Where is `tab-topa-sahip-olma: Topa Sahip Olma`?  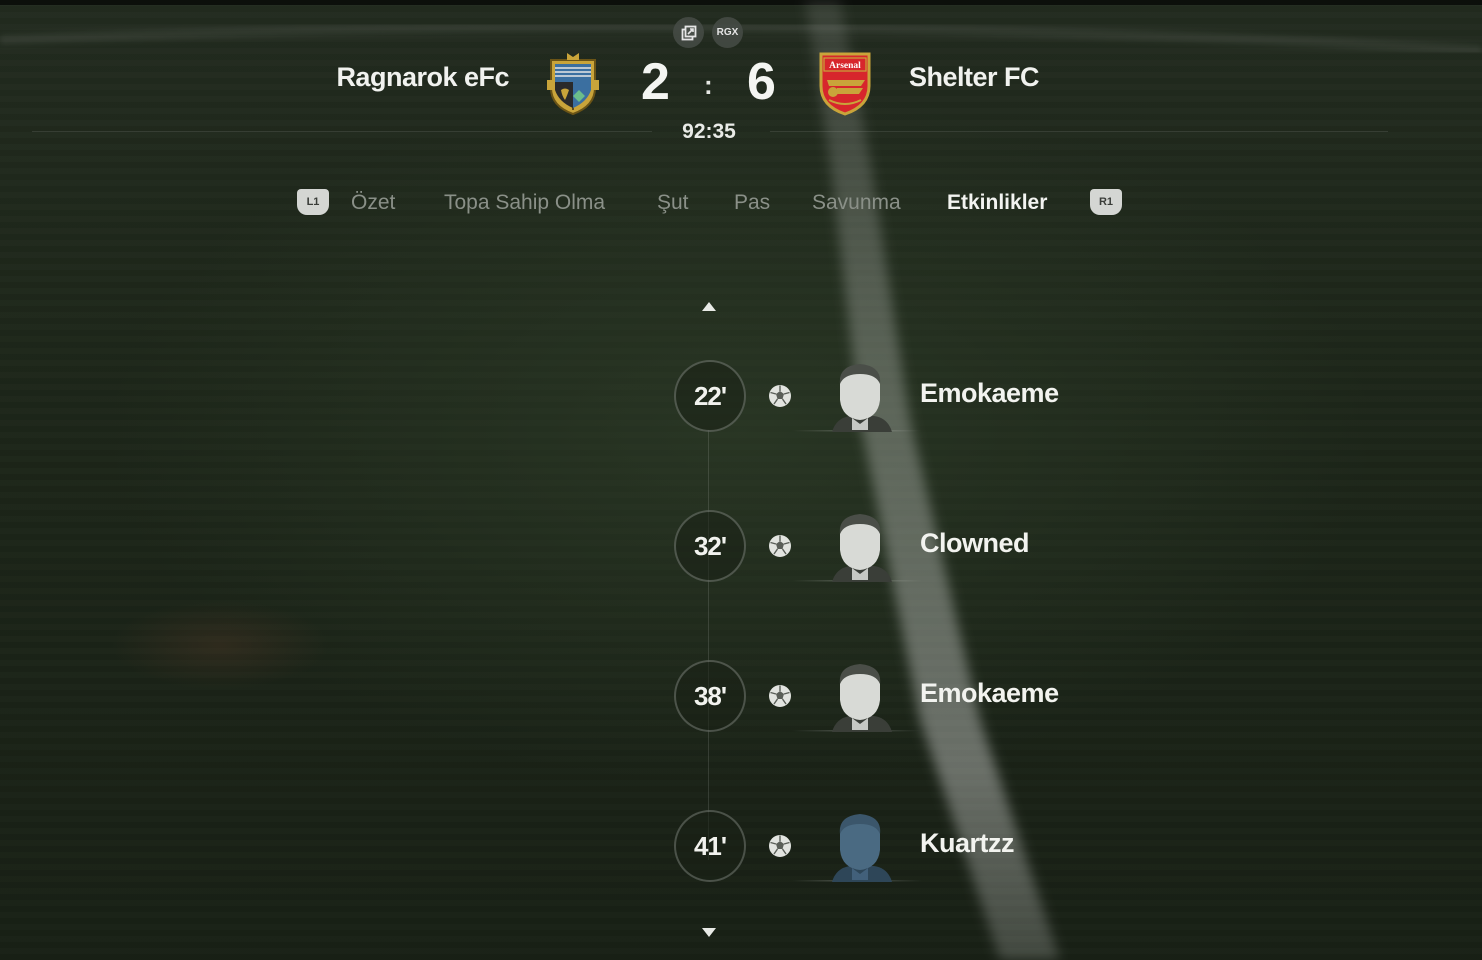 tab-topa-sahip-olma: Topa Sahip Olma is located at coordinates (524, 203).